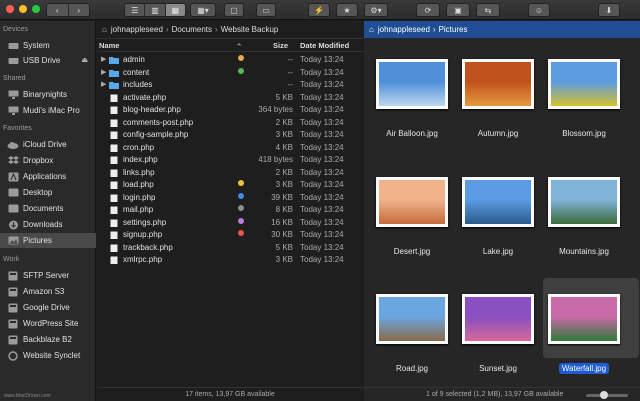  Describe the element at coordinates (230, 148) in the screenshot. I see `table-row: cron.php 4 KB Today 13:24` at that location.